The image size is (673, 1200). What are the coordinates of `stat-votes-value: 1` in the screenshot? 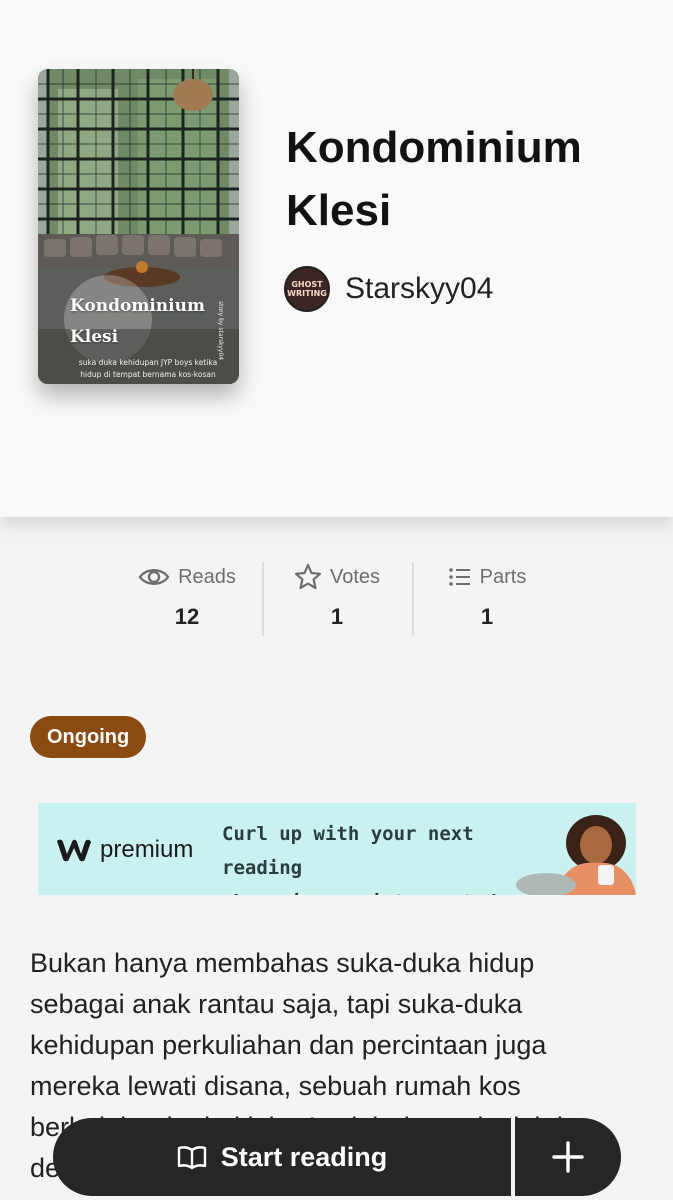 It's located at (337, 616).